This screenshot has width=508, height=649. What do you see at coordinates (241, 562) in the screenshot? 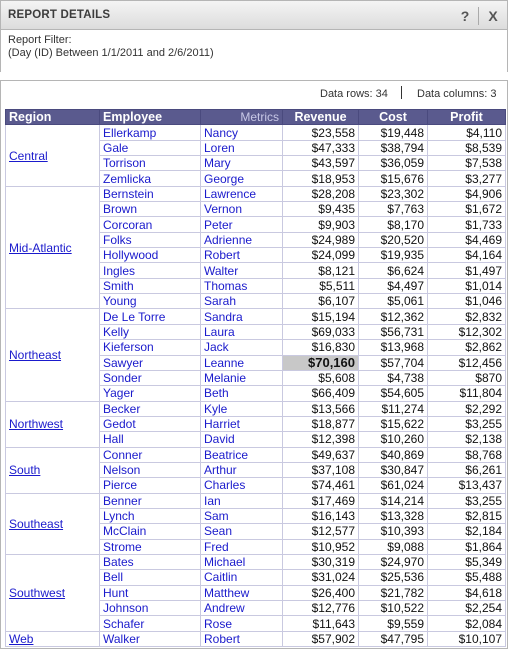
I see `employee-first-name: Michael` at bounding box center [241, 562].